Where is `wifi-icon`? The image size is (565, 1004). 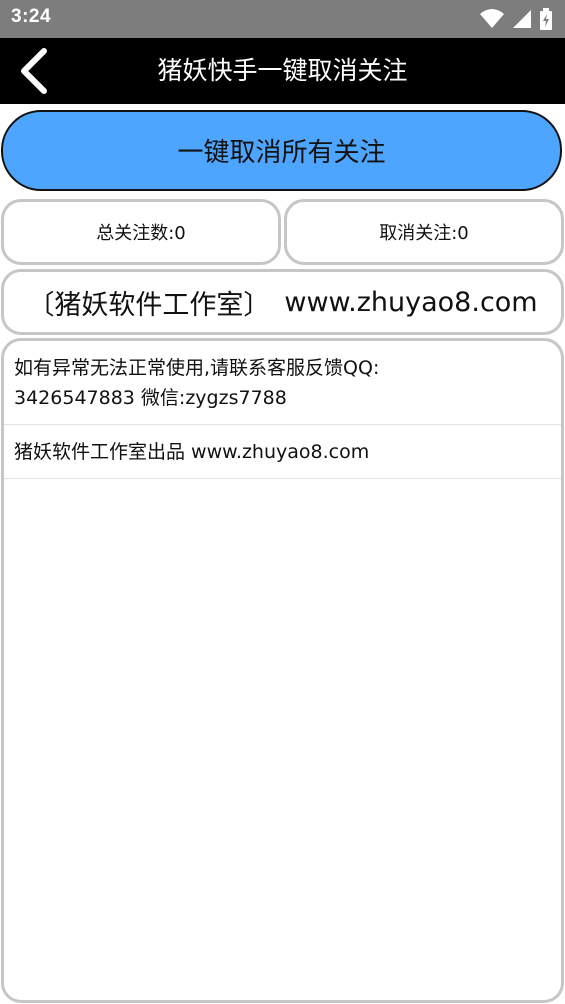
wifi-icon is located at coordinates (492, 19).